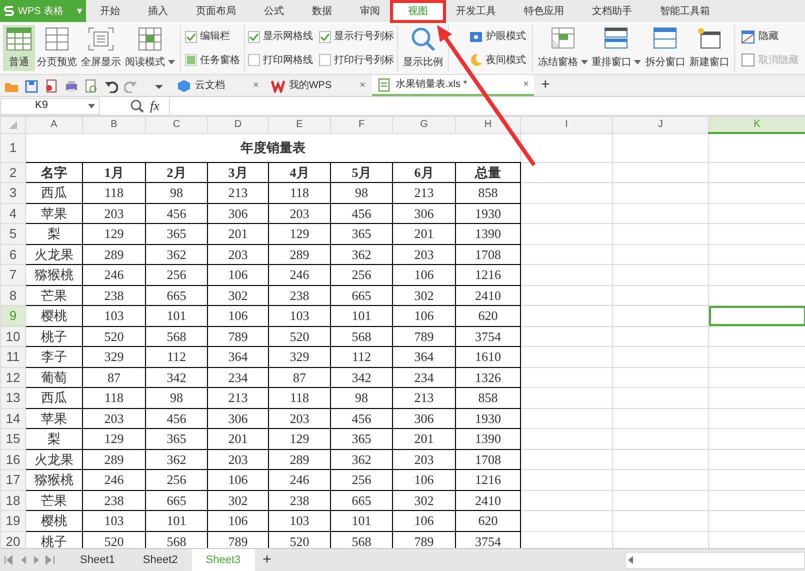 The image size is (805, 571). Describe the element at coordinates (356, 36) in the screenshot. I see `checkbox-option: 显示行号列标` at that location.